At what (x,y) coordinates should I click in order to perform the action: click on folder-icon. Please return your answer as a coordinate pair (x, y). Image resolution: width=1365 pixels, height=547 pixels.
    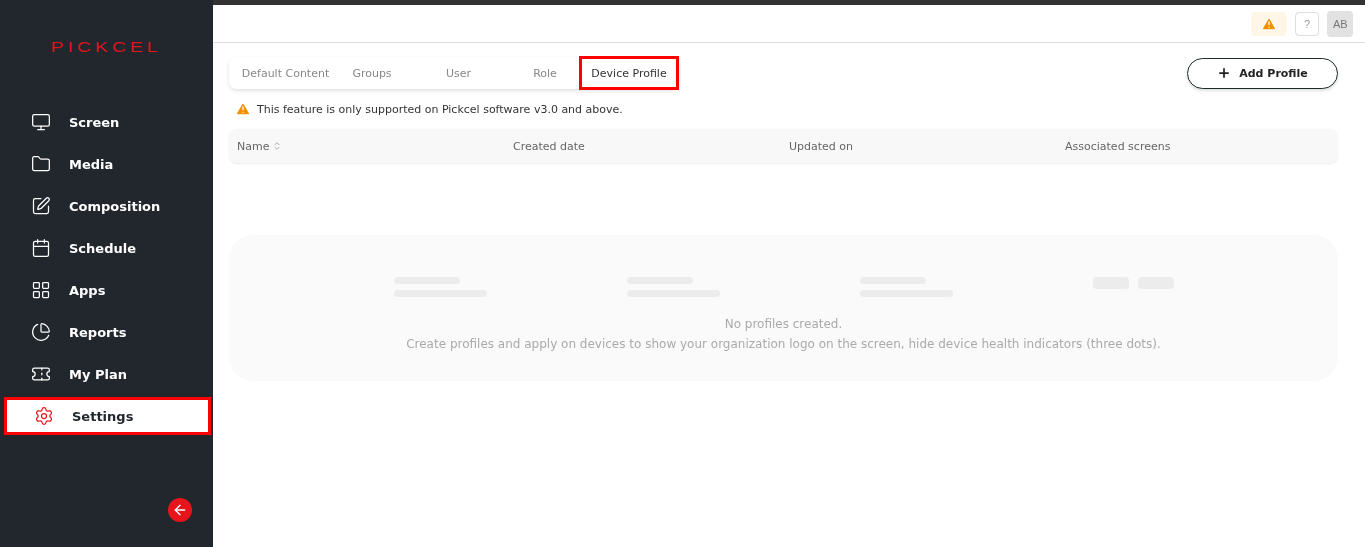
    Looking at the image, I should click on (41, 164).